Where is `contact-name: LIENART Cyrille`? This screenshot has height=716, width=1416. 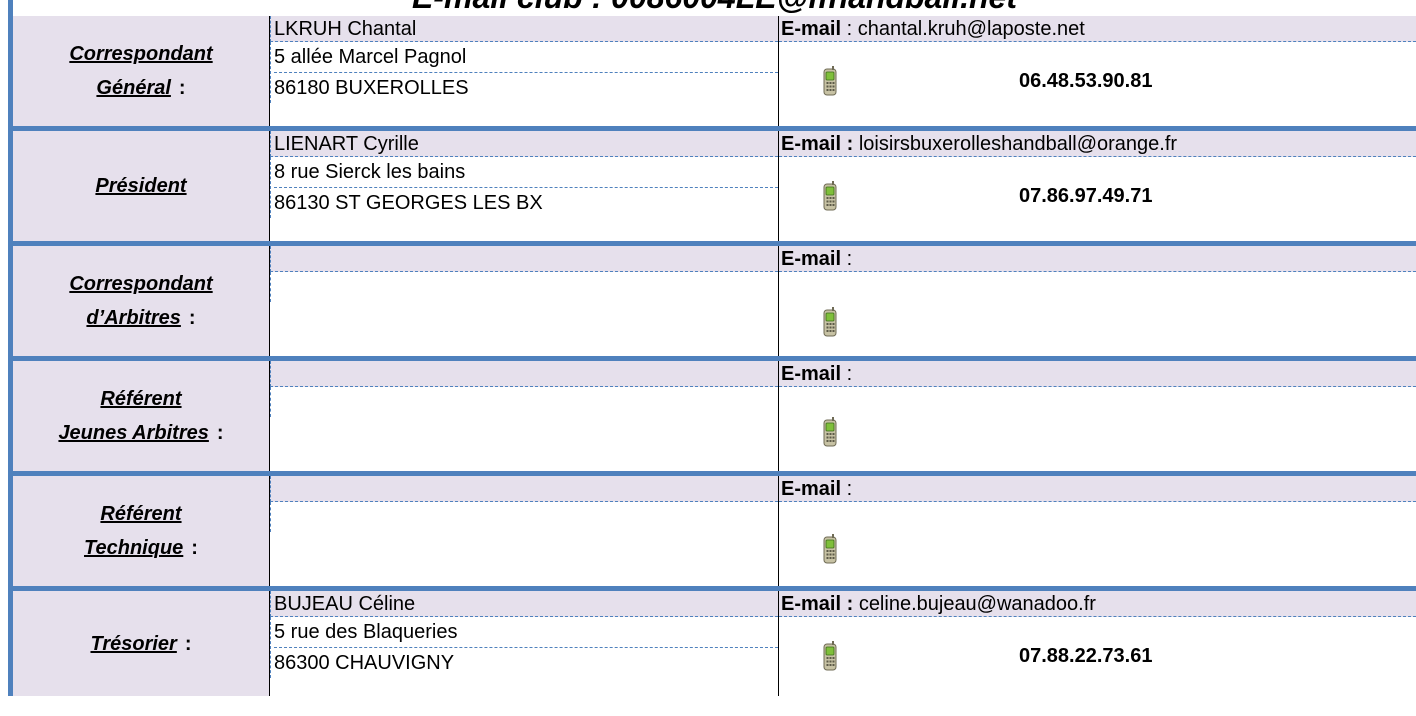
contact-name: LIENART Cyrille is located at coordinates (524, 144).